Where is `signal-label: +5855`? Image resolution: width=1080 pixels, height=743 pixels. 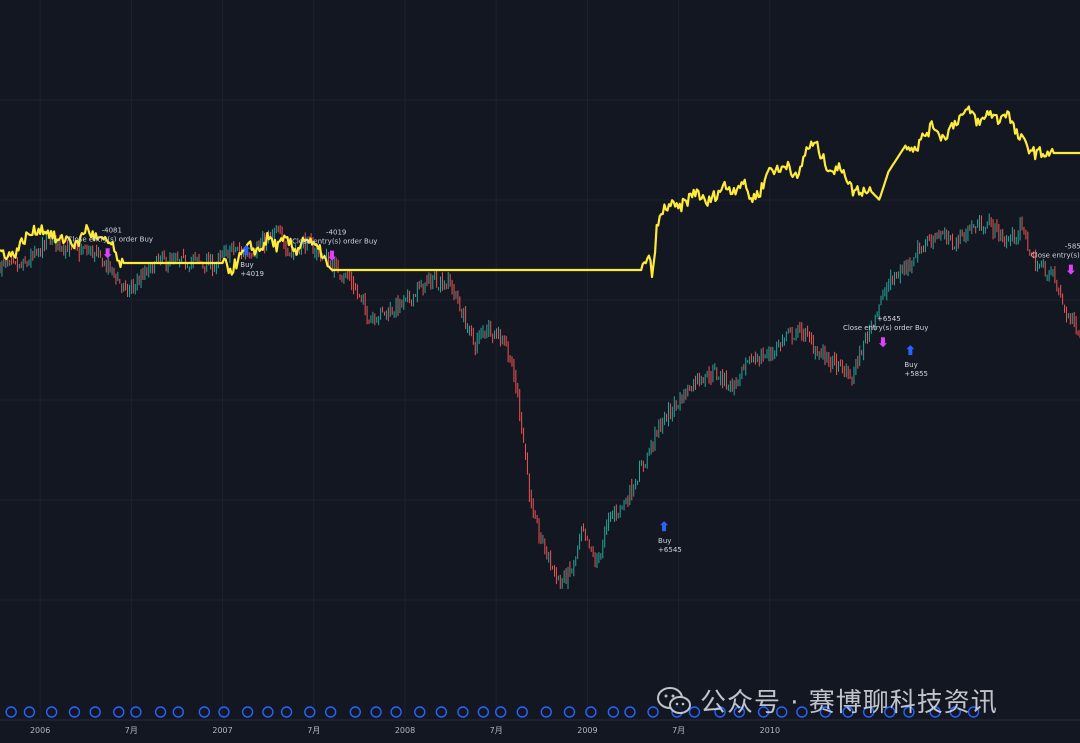 signal-label: +5855 is located at coordinates (916, 374).